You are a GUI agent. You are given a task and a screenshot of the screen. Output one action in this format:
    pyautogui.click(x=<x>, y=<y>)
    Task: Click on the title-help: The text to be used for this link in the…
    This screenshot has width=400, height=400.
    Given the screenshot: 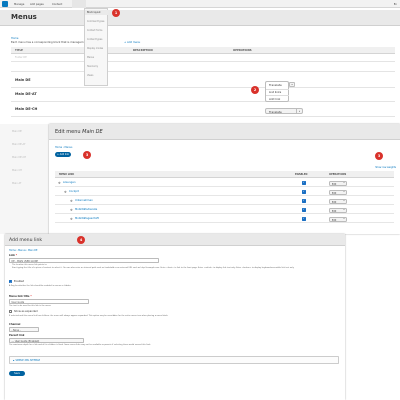 What is the action you would take?
    pyautogui.click(x=30, y=306)
    